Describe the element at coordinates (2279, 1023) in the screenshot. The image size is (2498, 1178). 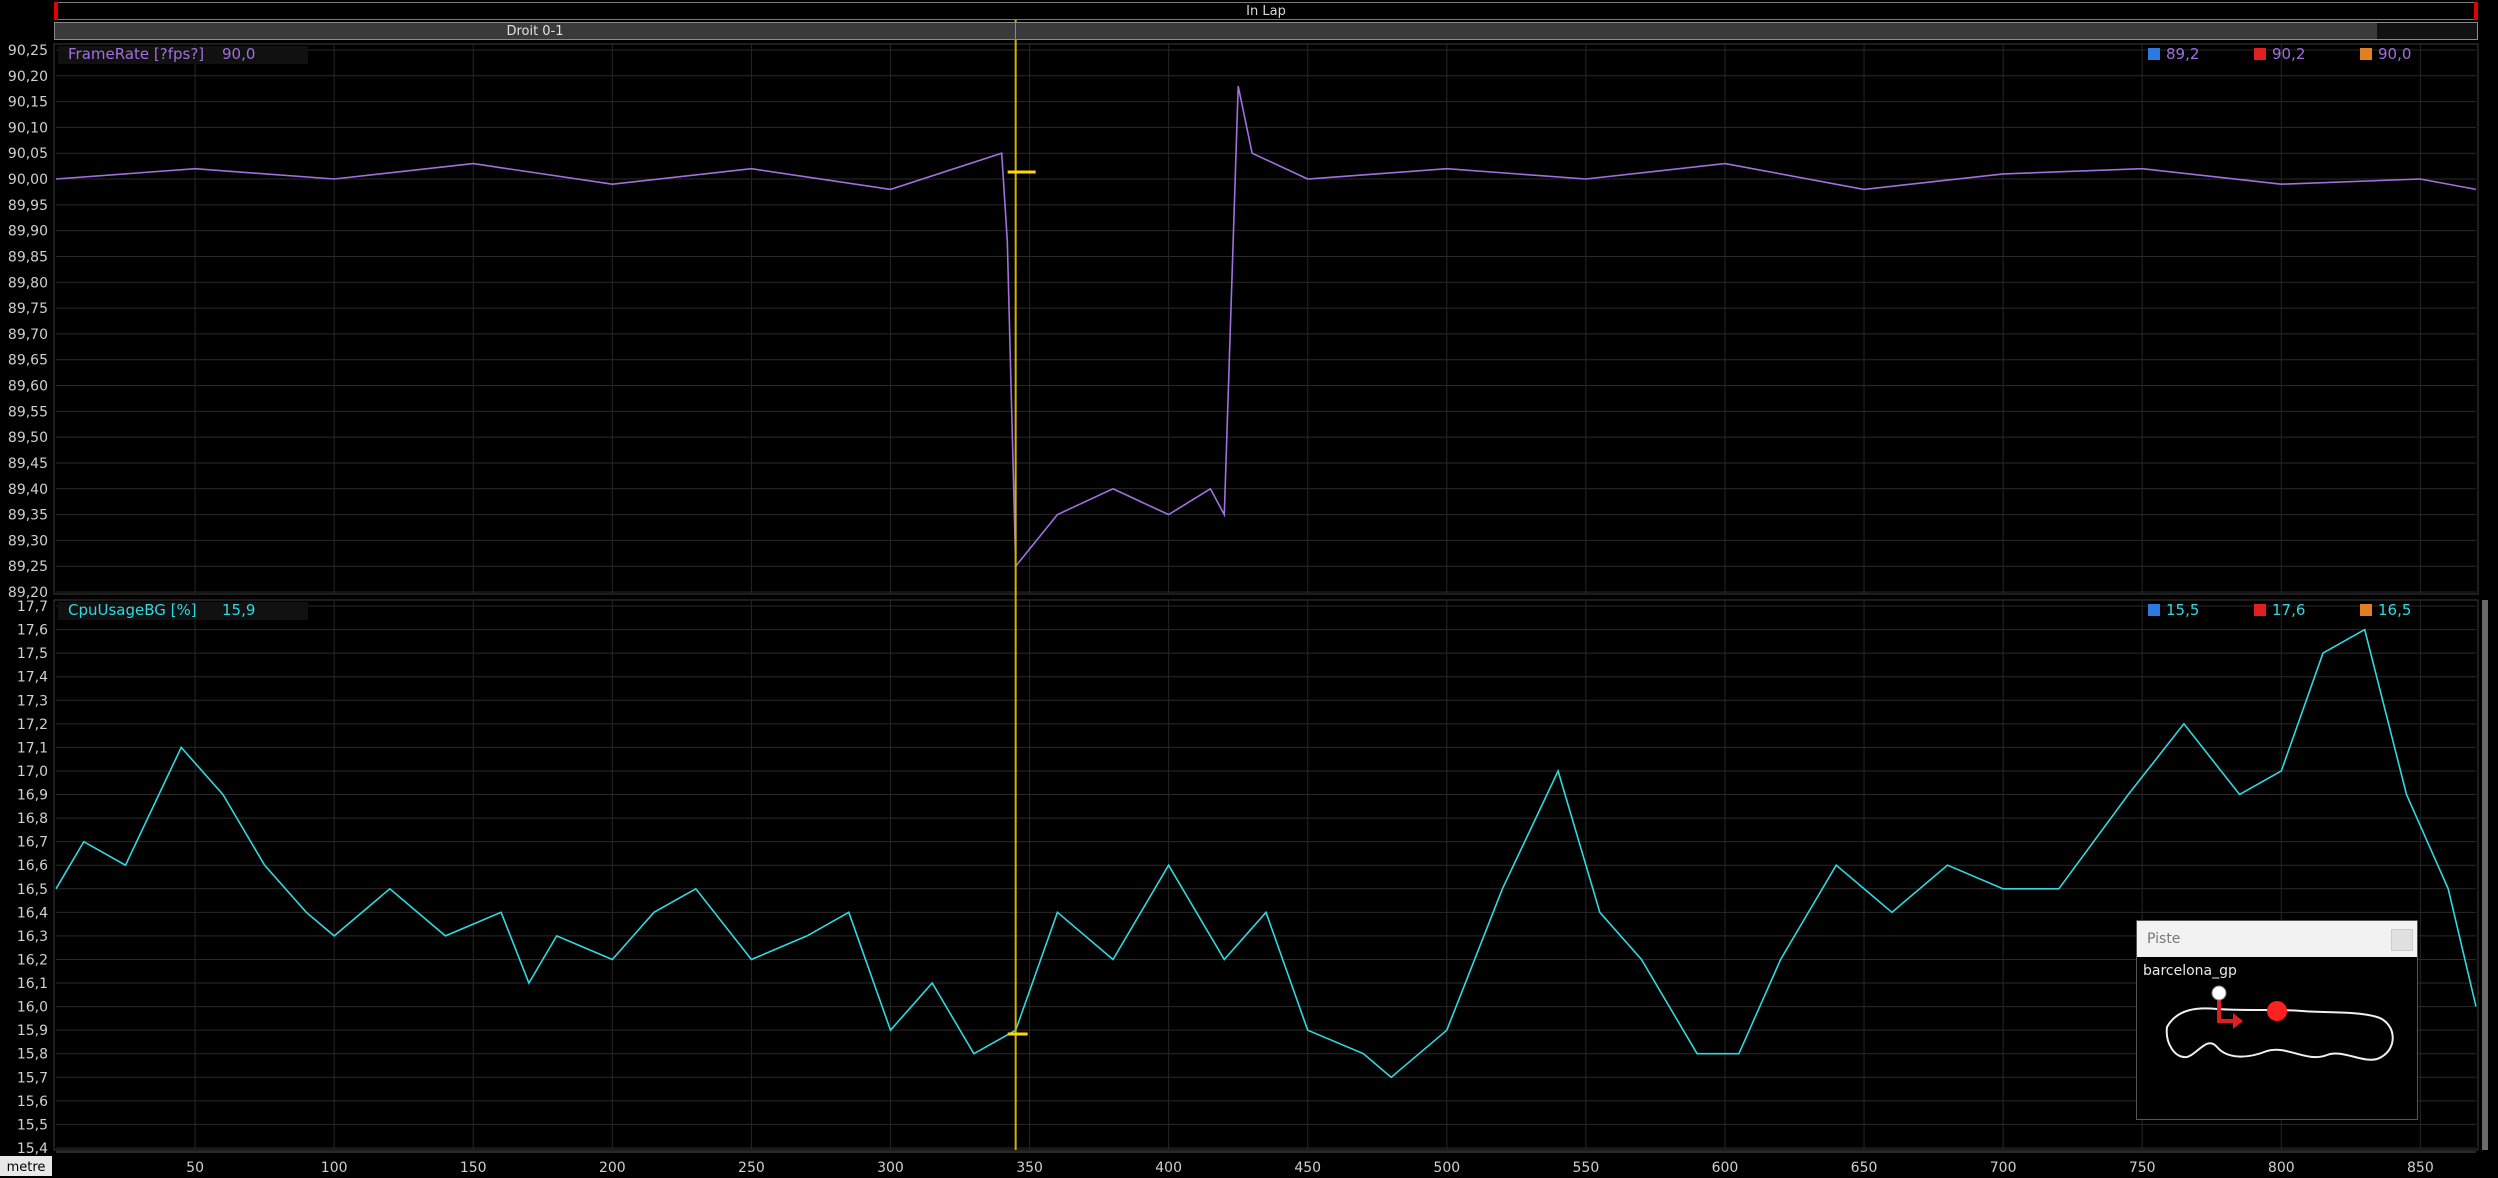
I see `track-map-icon` at that location.